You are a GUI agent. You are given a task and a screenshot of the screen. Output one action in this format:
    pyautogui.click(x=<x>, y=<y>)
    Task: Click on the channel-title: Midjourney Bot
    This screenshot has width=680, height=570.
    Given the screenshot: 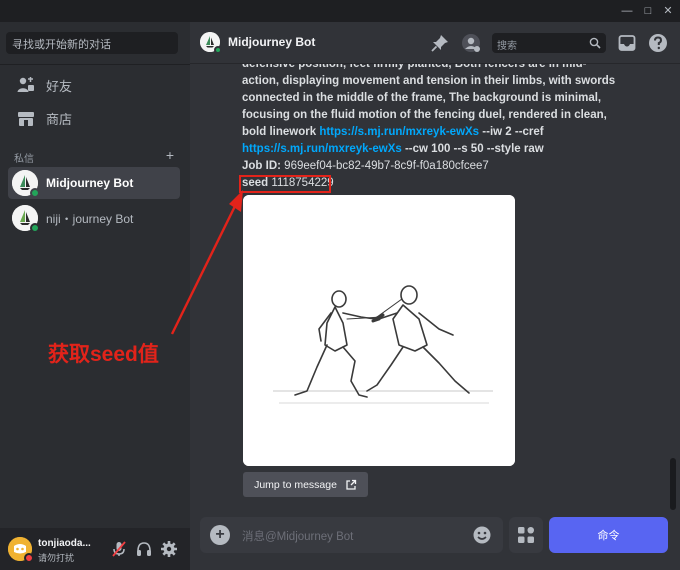 What is the action you would take?
    pyautogui.click(x=272, y=42)
    